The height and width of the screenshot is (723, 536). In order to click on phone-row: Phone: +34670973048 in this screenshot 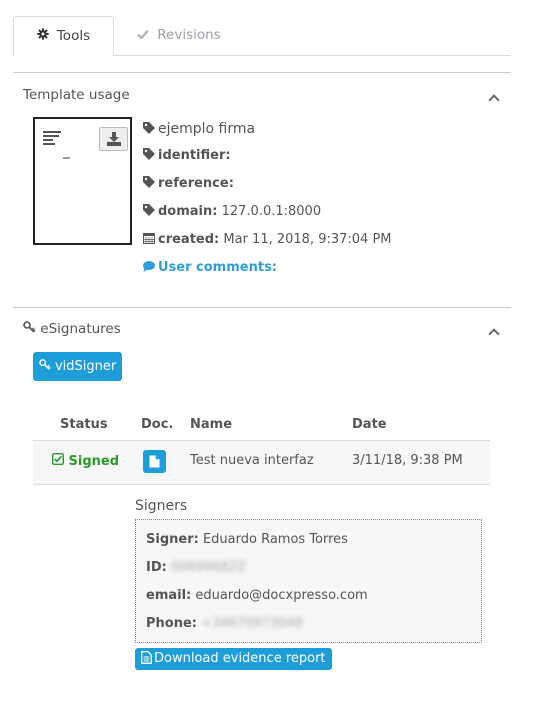, I will do `click(224, 623)`.